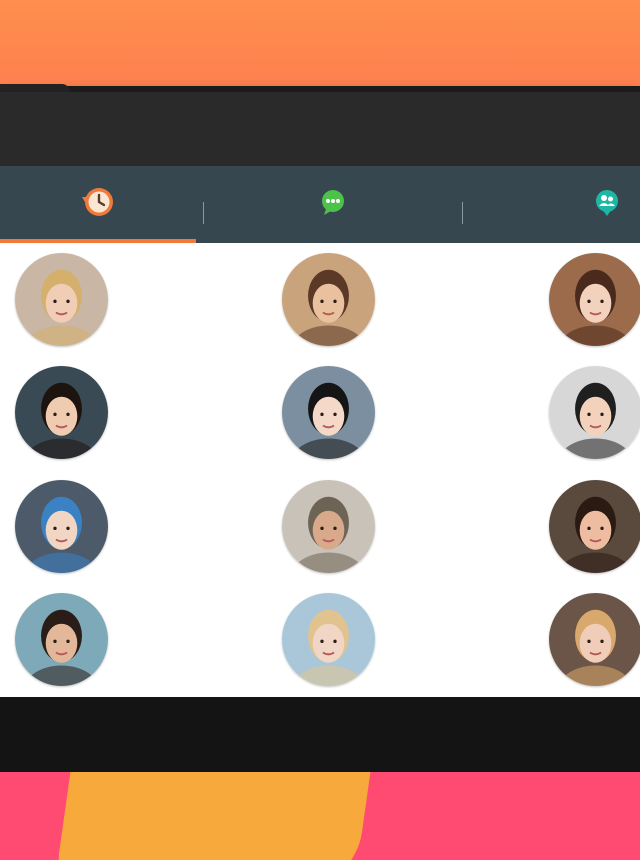 This screenshot has height=860, width=640. What do you see at coordinates (551, 204) in the screenshot?
I see `tab-friends` at bounding box center [551, 204].